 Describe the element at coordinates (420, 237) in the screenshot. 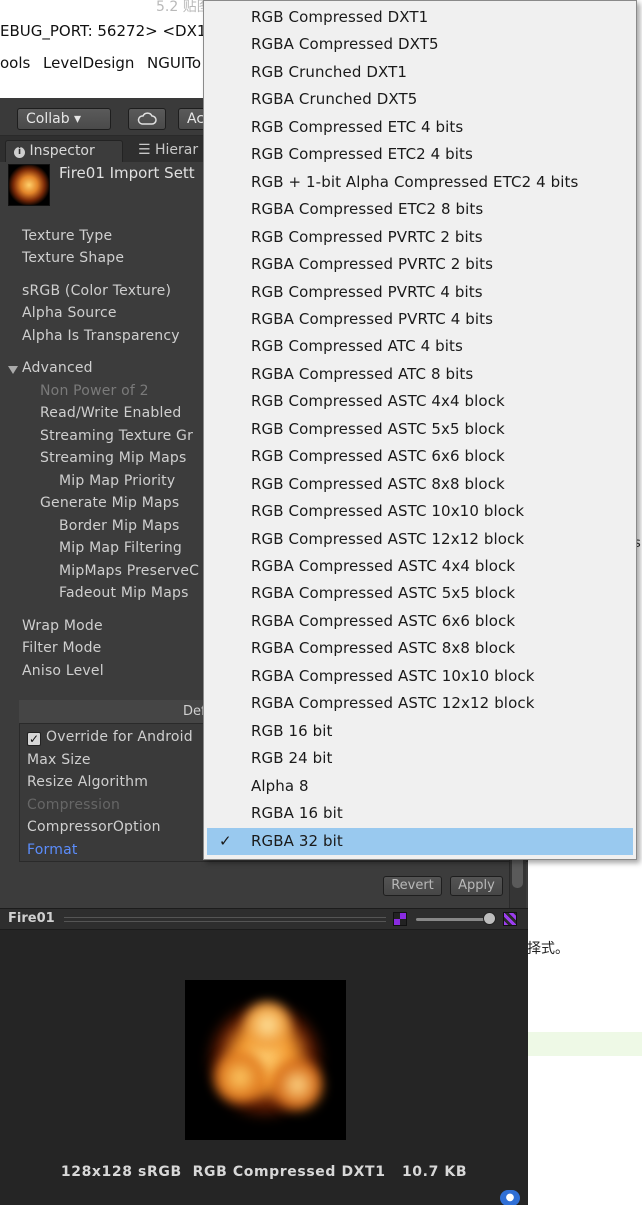

I see `format-option: RGB Compressed PVRTC 2 bits` at that location.